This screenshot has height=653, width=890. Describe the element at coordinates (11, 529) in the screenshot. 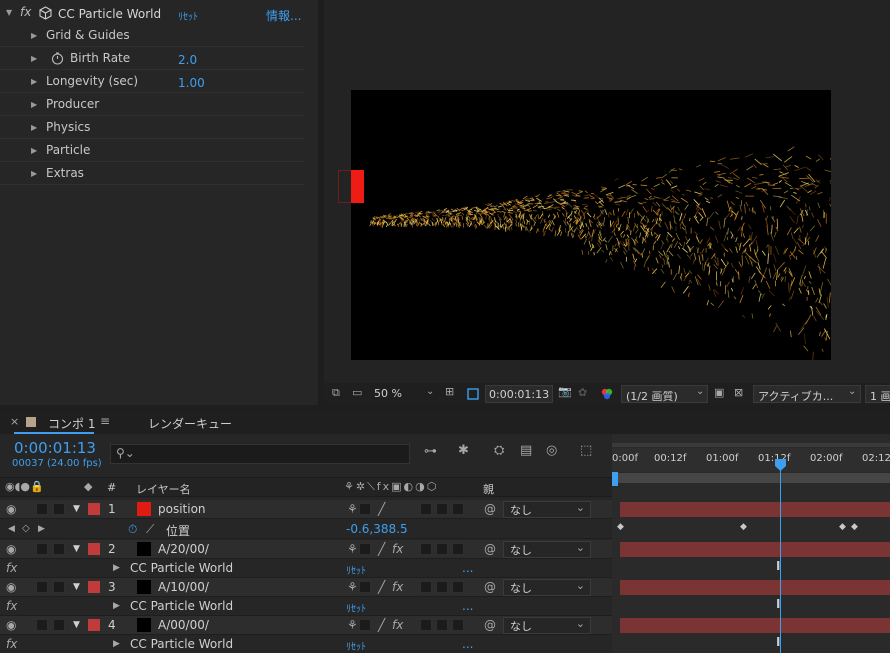

I see `prev-keyframe-icon: ◀` at that location.